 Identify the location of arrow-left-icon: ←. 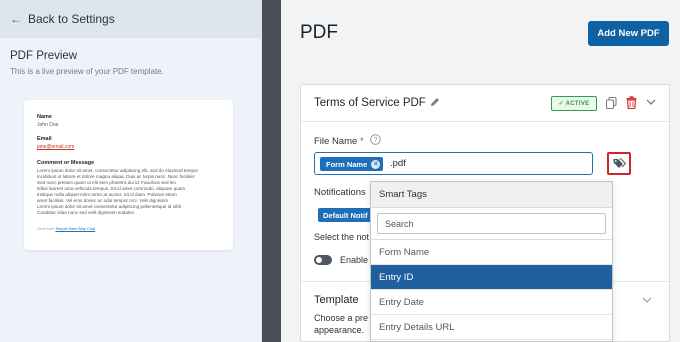
(16, 19).